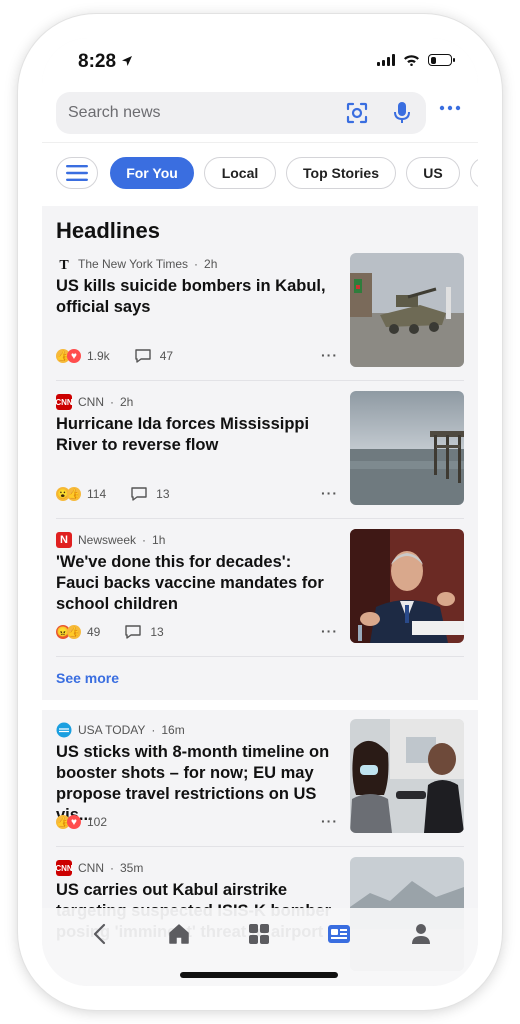 Image resolution: width=520 pixels, height=1024 pixels. What do you see at coordinates (259, 975) in the screenshot?
I see `home-indicator` at bounding box center [259, 975].